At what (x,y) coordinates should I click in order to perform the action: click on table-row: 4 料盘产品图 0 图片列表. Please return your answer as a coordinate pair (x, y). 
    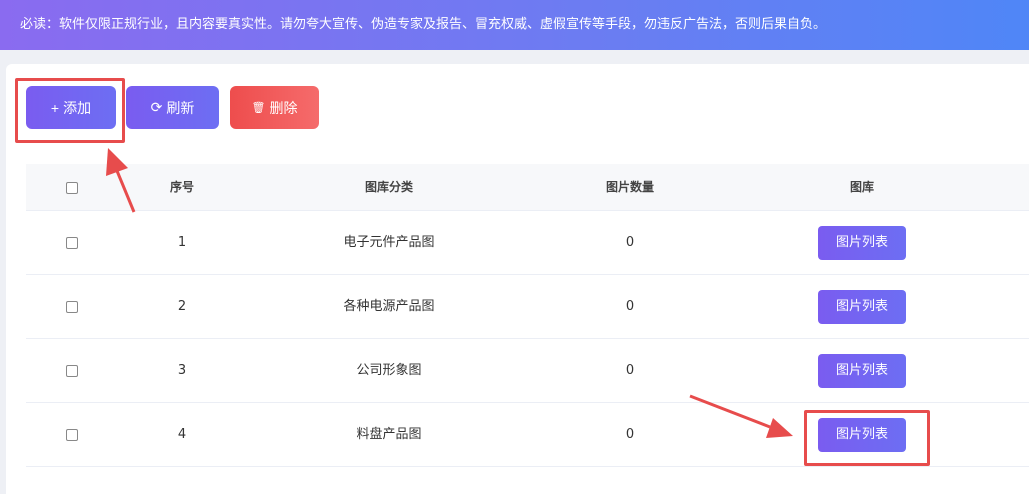
    Looking at the image, I should click on (527, 435).